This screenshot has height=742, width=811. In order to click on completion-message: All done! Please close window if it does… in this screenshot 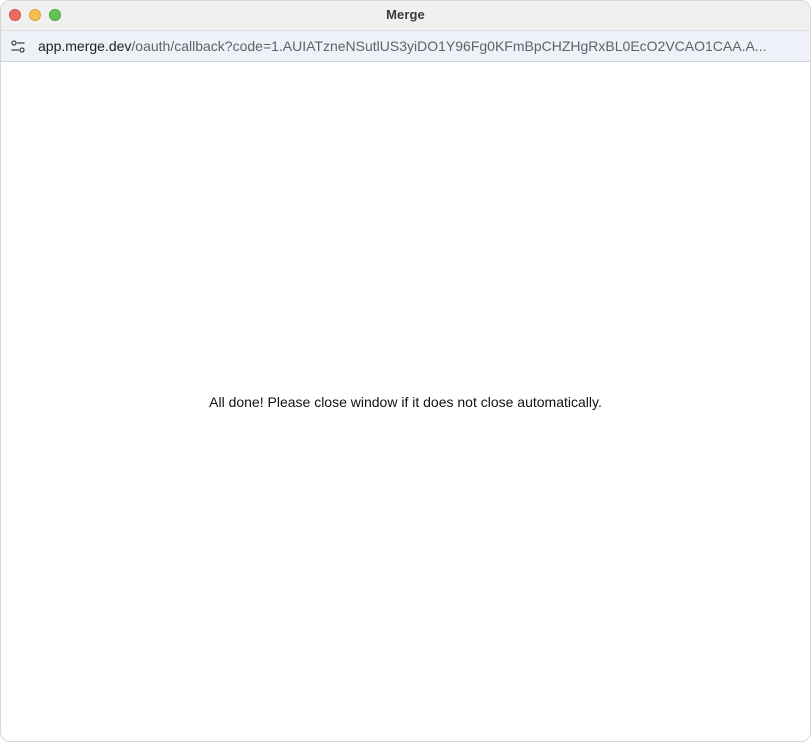, I will do `click(405, 402)`.